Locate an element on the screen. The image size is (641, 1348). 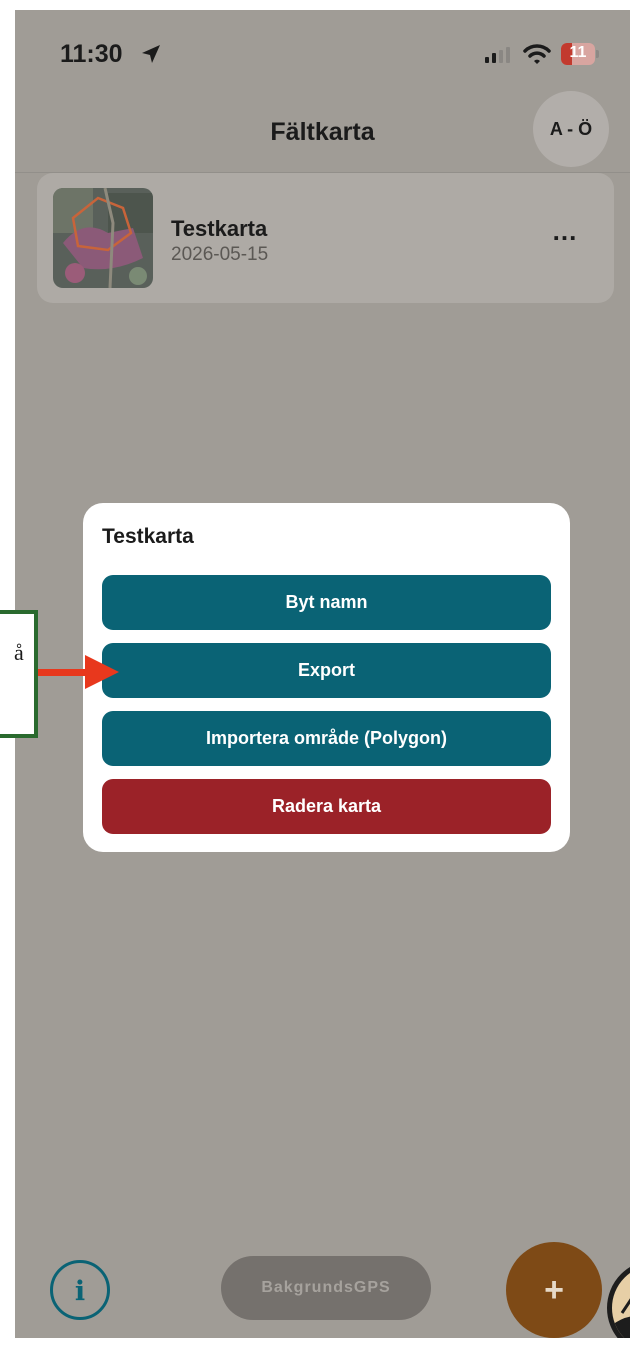
export-button: Export is located at coordinates (326, 670).